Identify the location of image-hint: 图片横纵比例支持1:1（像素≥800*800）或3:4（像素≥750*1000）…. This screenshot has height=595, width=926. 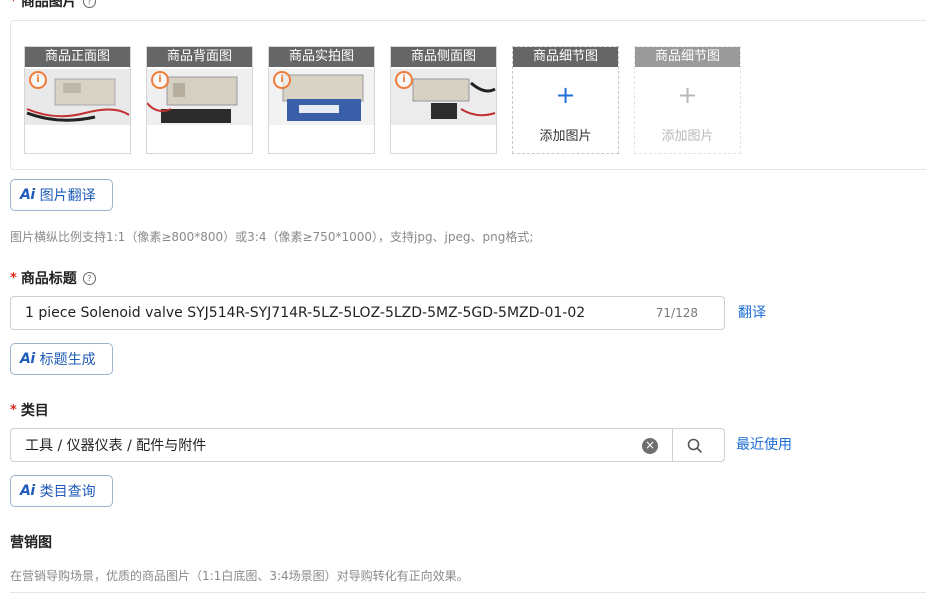
(272, 237).